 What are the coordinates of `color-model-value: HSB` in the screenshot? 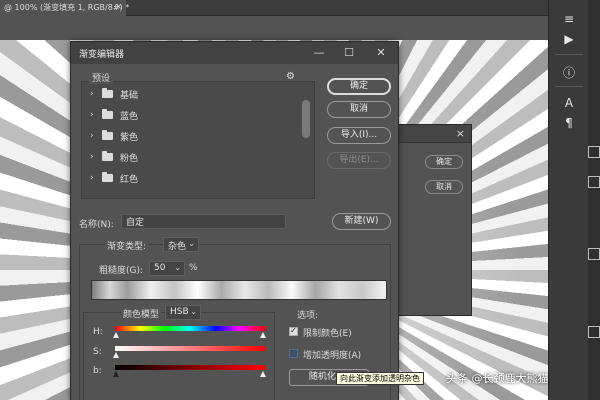 It's located at (179, 312).